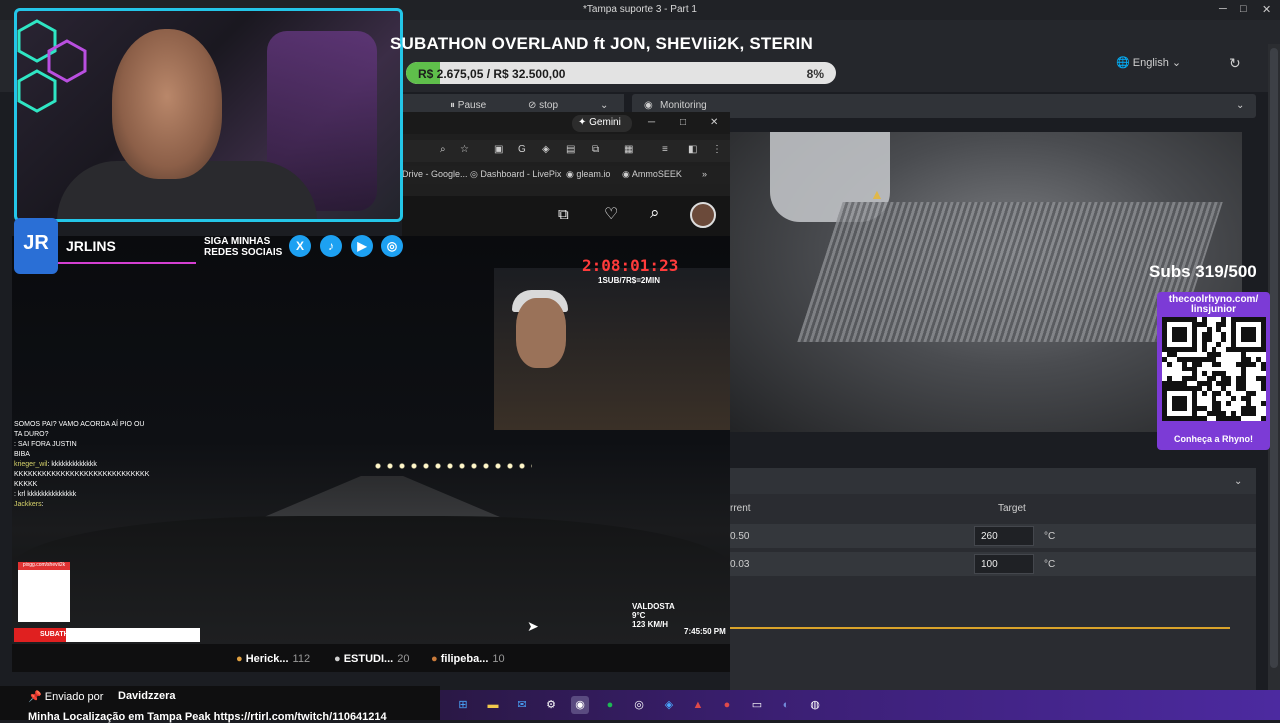 The height and width of the screenshot is (723, 1280). Describe the element at coordinates (665, 149) in the screenshot. I see `extension-icon: ≡` at that location.